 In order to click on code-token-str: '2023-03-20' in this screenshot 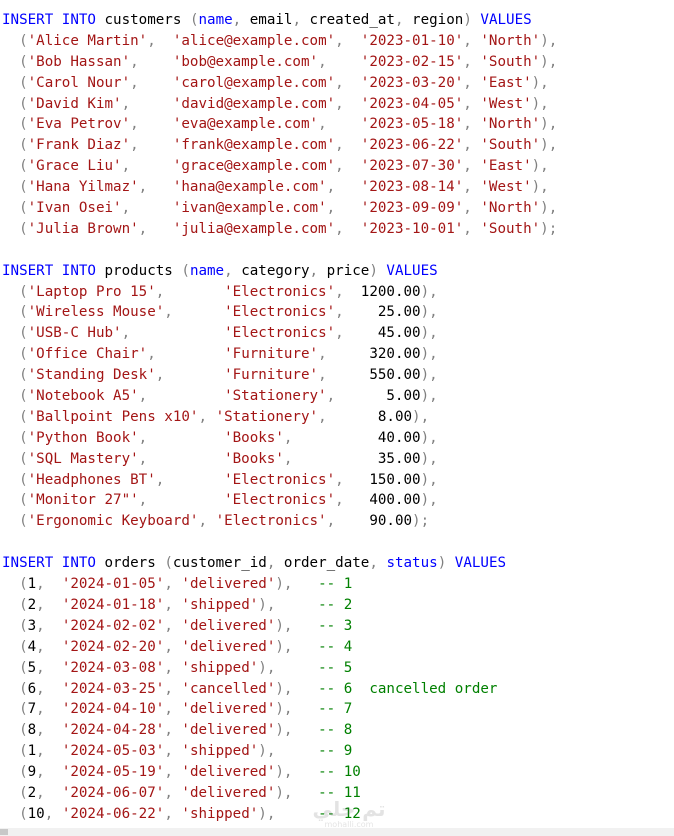, I will do `click(412, 82)`.